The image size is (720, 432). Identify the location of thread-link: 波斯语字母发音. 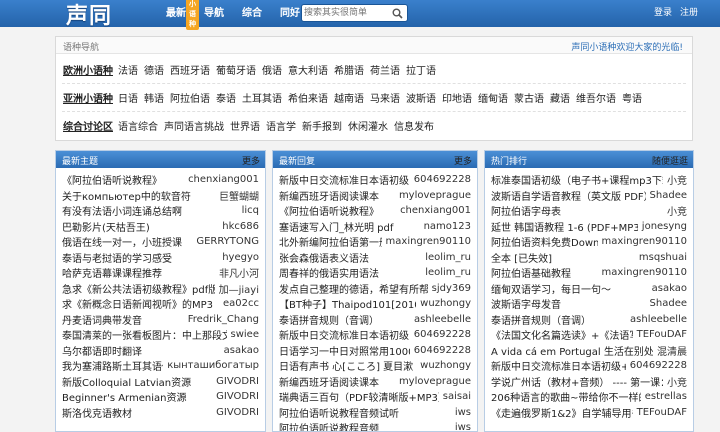
(568, 303).